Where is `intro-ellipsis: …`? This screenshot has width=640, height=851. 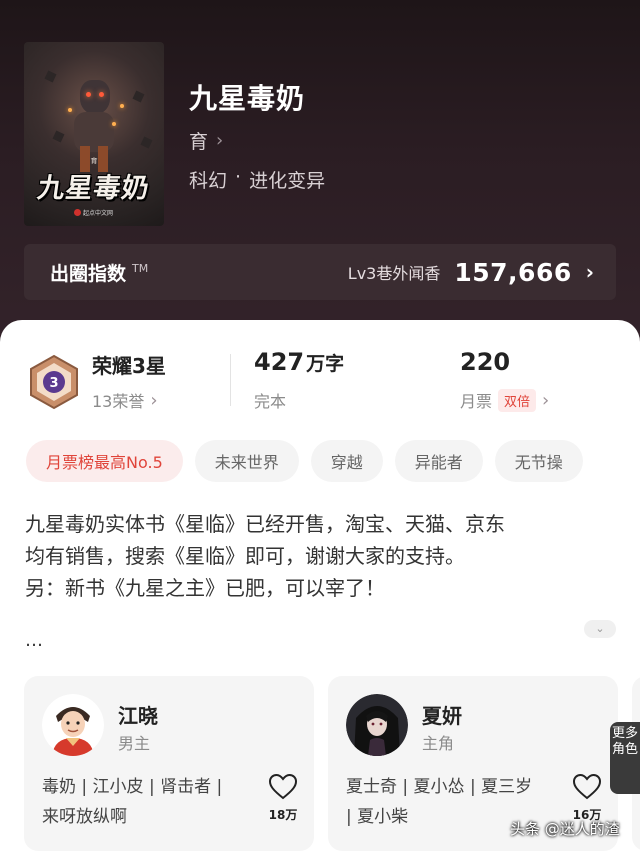
intro-ellipsis: … is located at coordinates (34, 640).